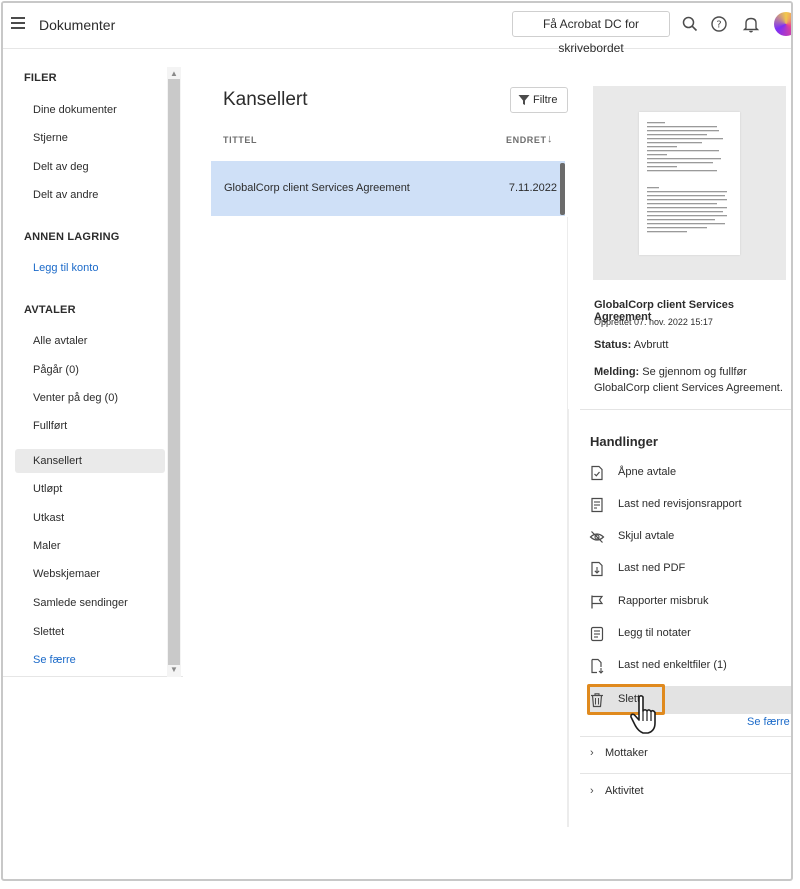 This screenshot has width=800, height=889. What do you see at coordinates (751, 24) in the screenshot?
I see `bell-icon` at bounding box center [751, 24].